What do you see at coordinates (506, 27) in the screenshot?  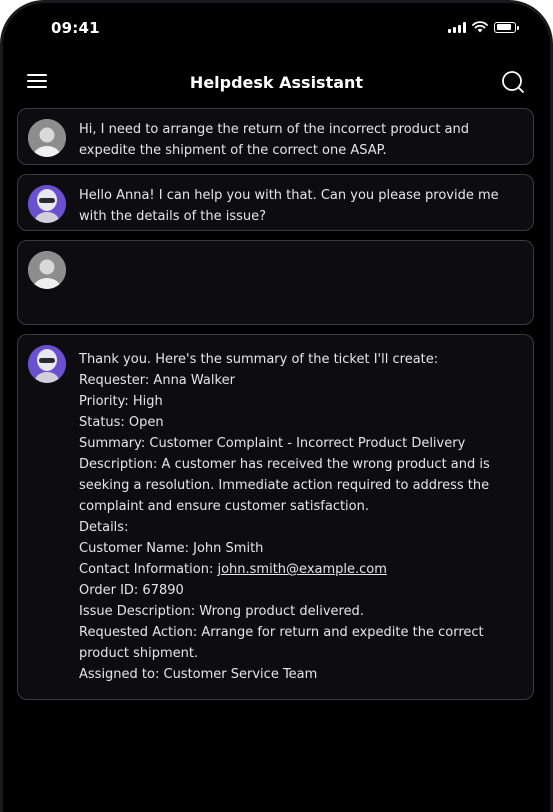 I see `battery-icon` at bounding box center [506, 27].